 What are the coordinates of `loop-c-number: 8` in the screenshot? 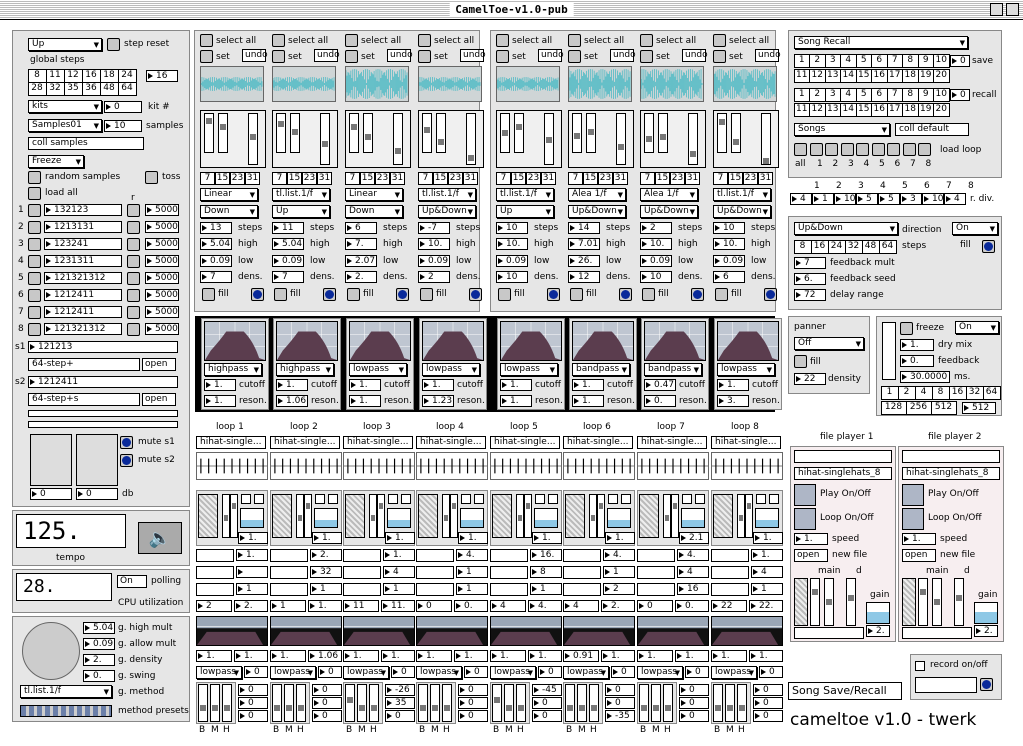 It's located at (546, 572).